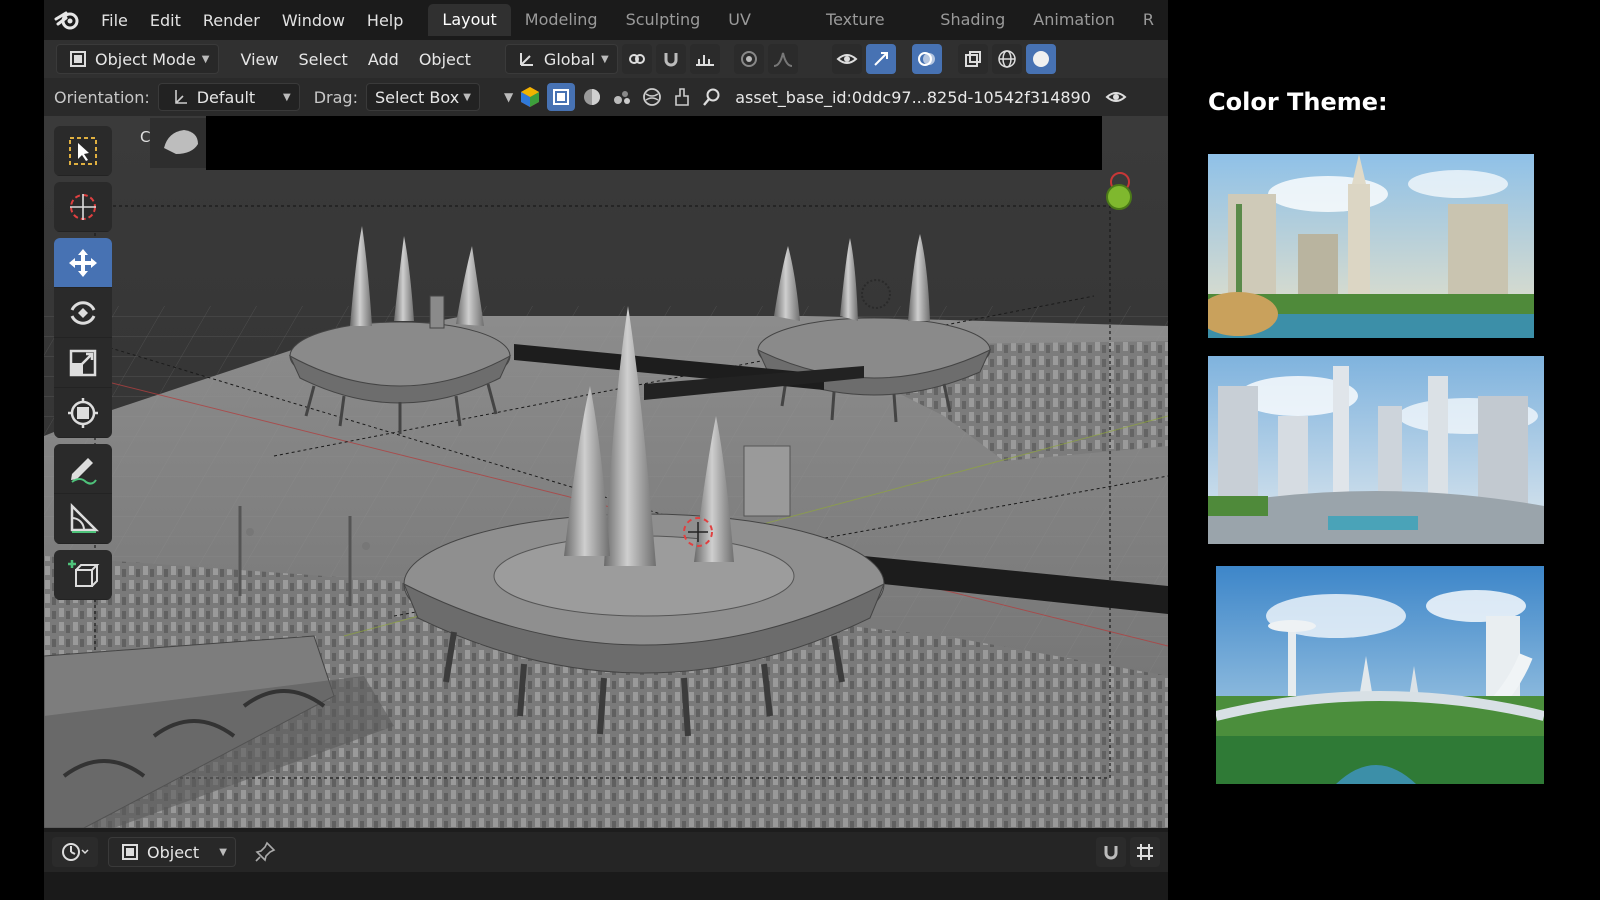 This screenshot has width=1600, height=900. I want to click on black-overlay-bar, so click(654, 143).